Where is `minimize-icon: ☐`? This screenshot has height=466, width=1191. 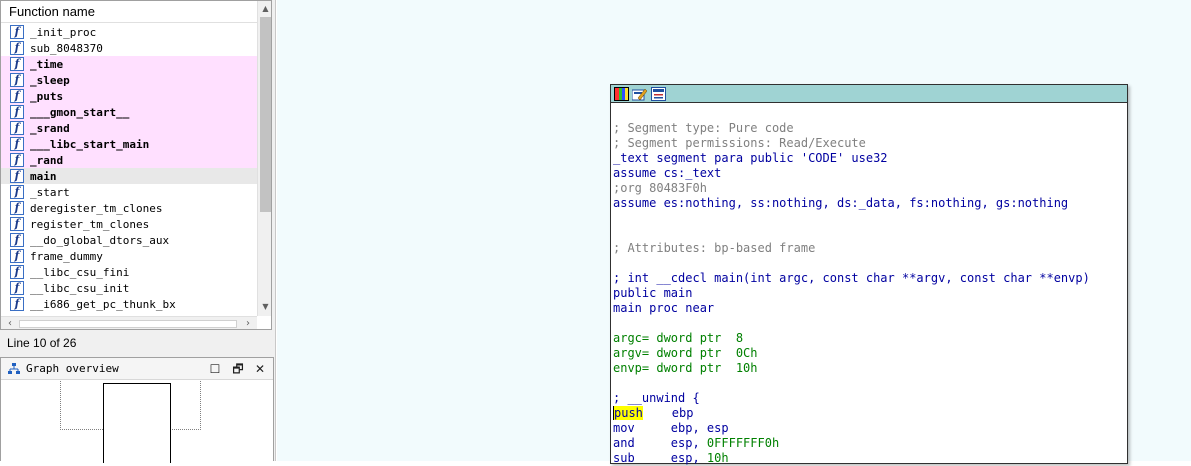 minimize-icon: ☐ is located at coordinates (215, 369).